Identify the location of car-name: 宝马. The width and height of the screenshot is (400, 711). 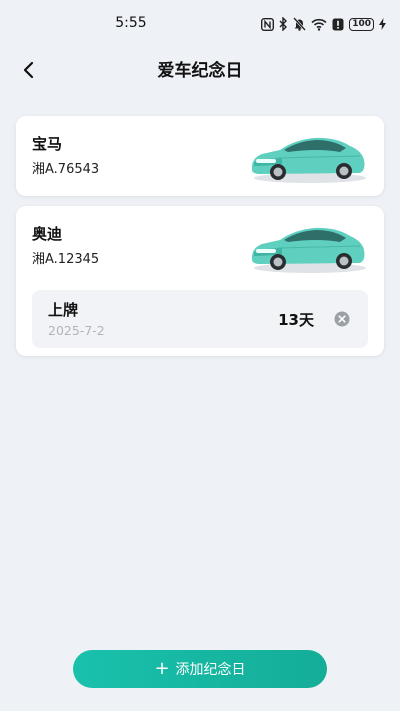
(47, 144).